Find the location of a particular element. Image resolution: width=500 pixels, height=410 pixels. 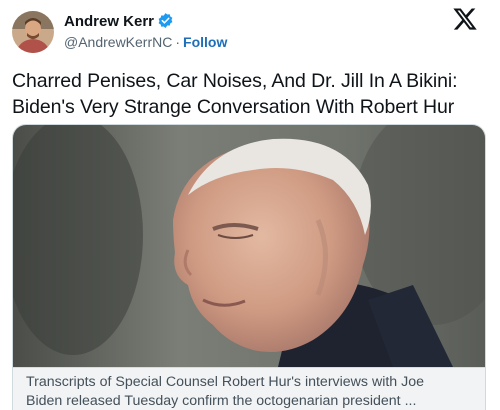

author-name-row: Andrew Kerr is located at coordinates (119, 21).